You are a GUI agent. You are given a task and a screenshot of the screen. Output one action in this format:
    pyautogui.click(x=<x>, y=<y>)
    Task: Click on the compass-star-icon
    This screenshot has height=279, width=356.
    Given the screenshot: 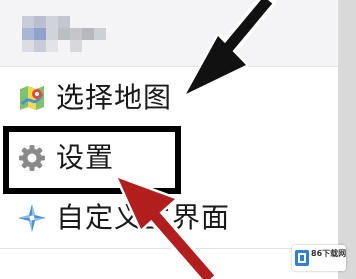 What is the action you would take?
    pyautogui.click(x=32, y=218)
    